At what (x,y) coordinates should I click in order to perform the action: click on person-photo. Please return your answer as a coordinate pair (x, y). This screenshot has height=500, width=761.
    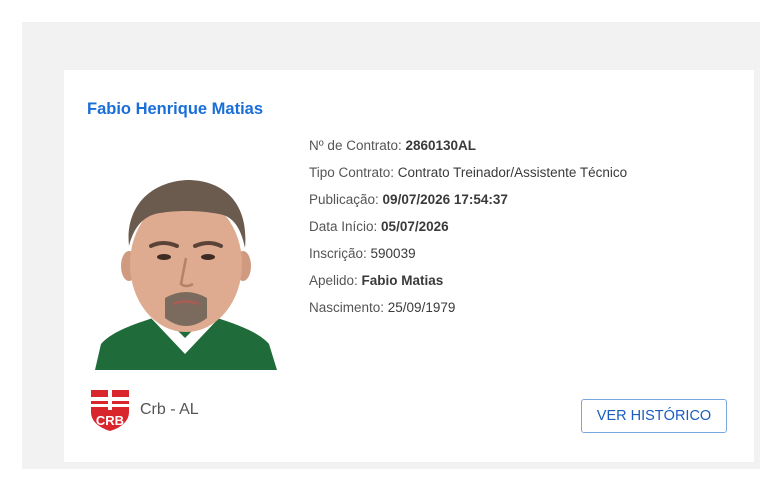
    Looking at the image, I should click on (185, 264).